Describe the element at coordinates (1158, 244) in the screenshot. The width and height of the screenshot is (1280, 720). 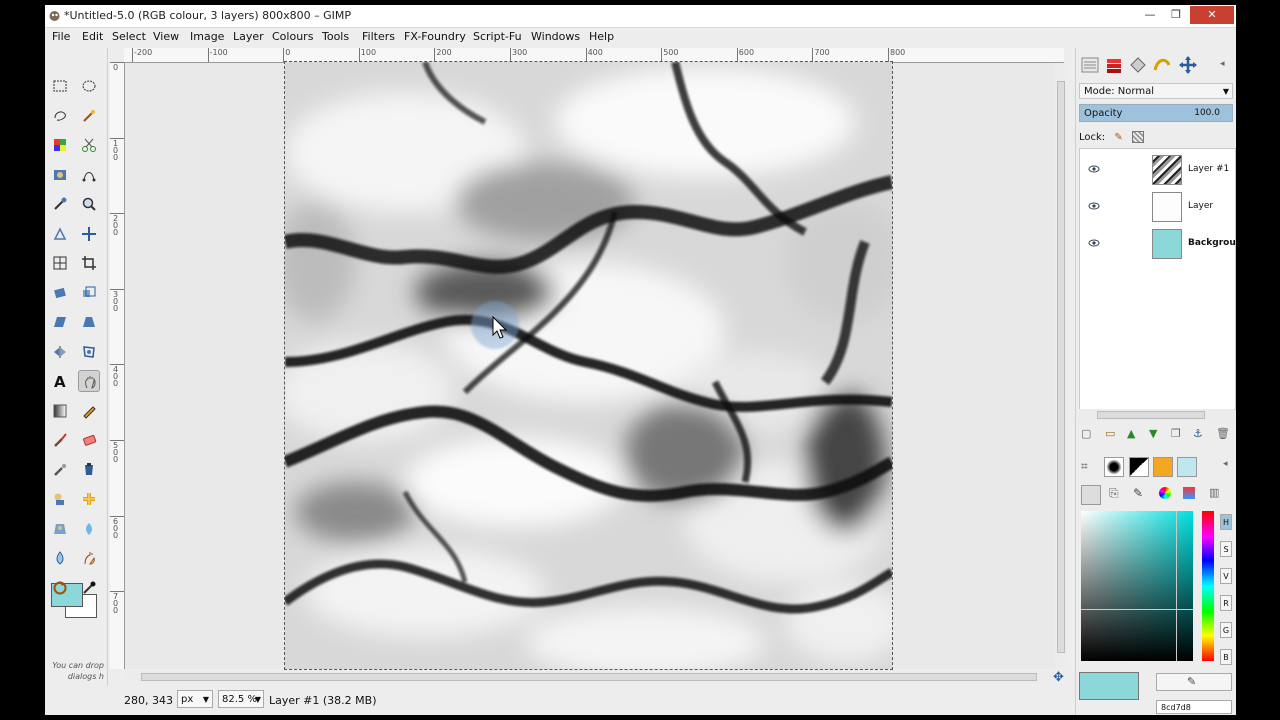
I see `layer-row: Backgroun` at that location.